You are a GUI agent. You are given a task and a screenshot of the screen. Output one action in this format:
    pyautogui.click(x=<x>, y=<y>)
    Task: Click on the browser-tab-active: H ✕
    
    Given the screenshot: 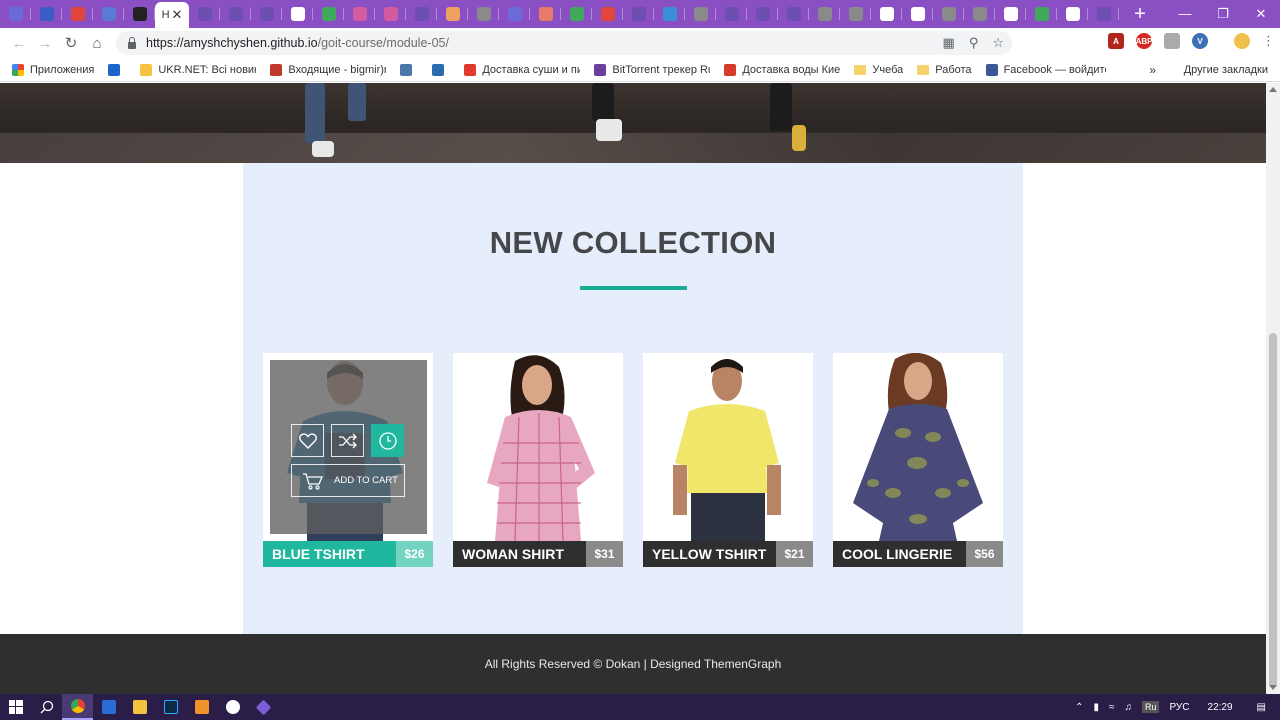 What is the action you would take?
    pyautogui.click(x=172, y=15)
    